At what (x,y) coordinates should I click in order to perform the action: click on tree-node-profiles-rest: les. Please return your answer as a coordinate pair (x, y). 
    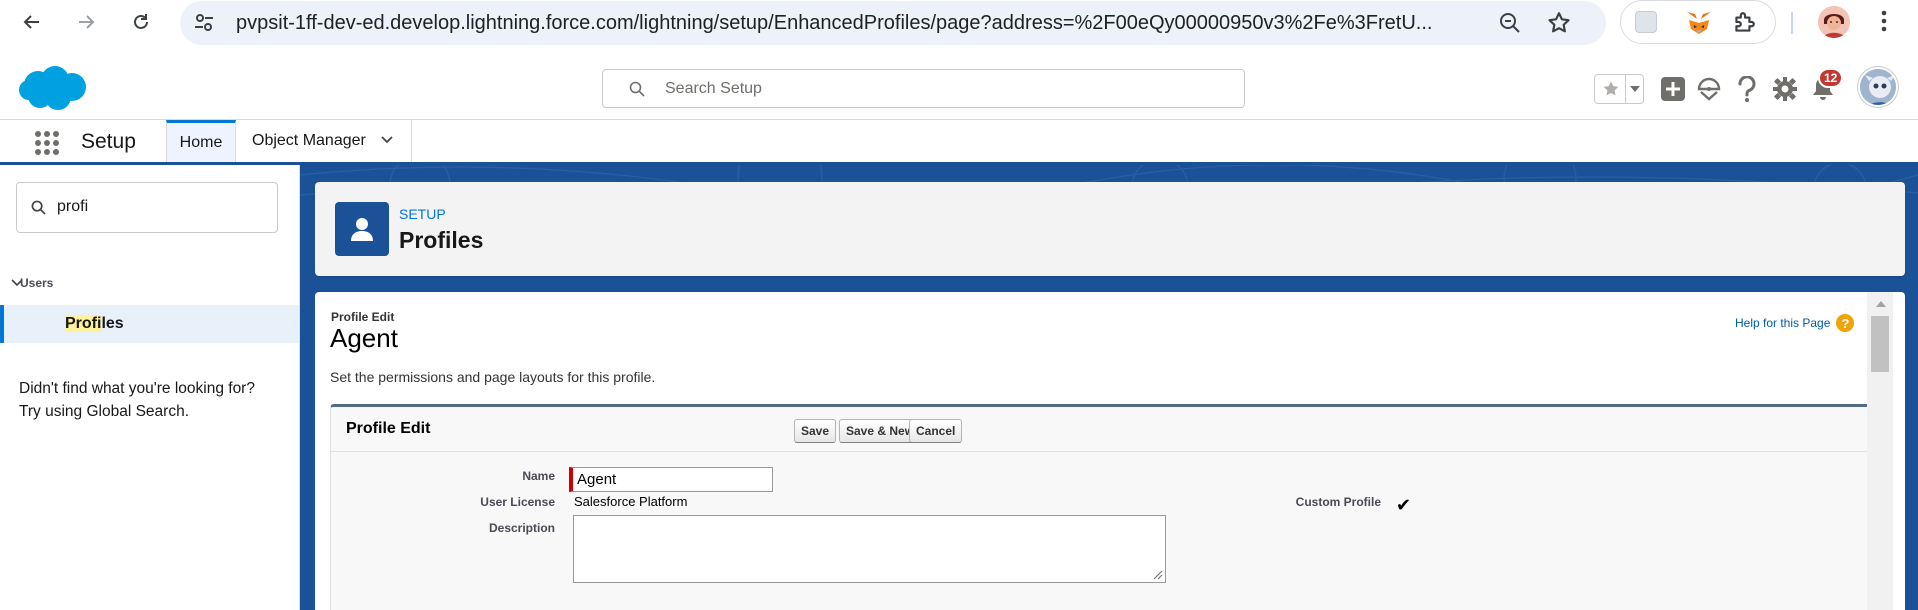
    Looking at the image, I should click on (112, 323).